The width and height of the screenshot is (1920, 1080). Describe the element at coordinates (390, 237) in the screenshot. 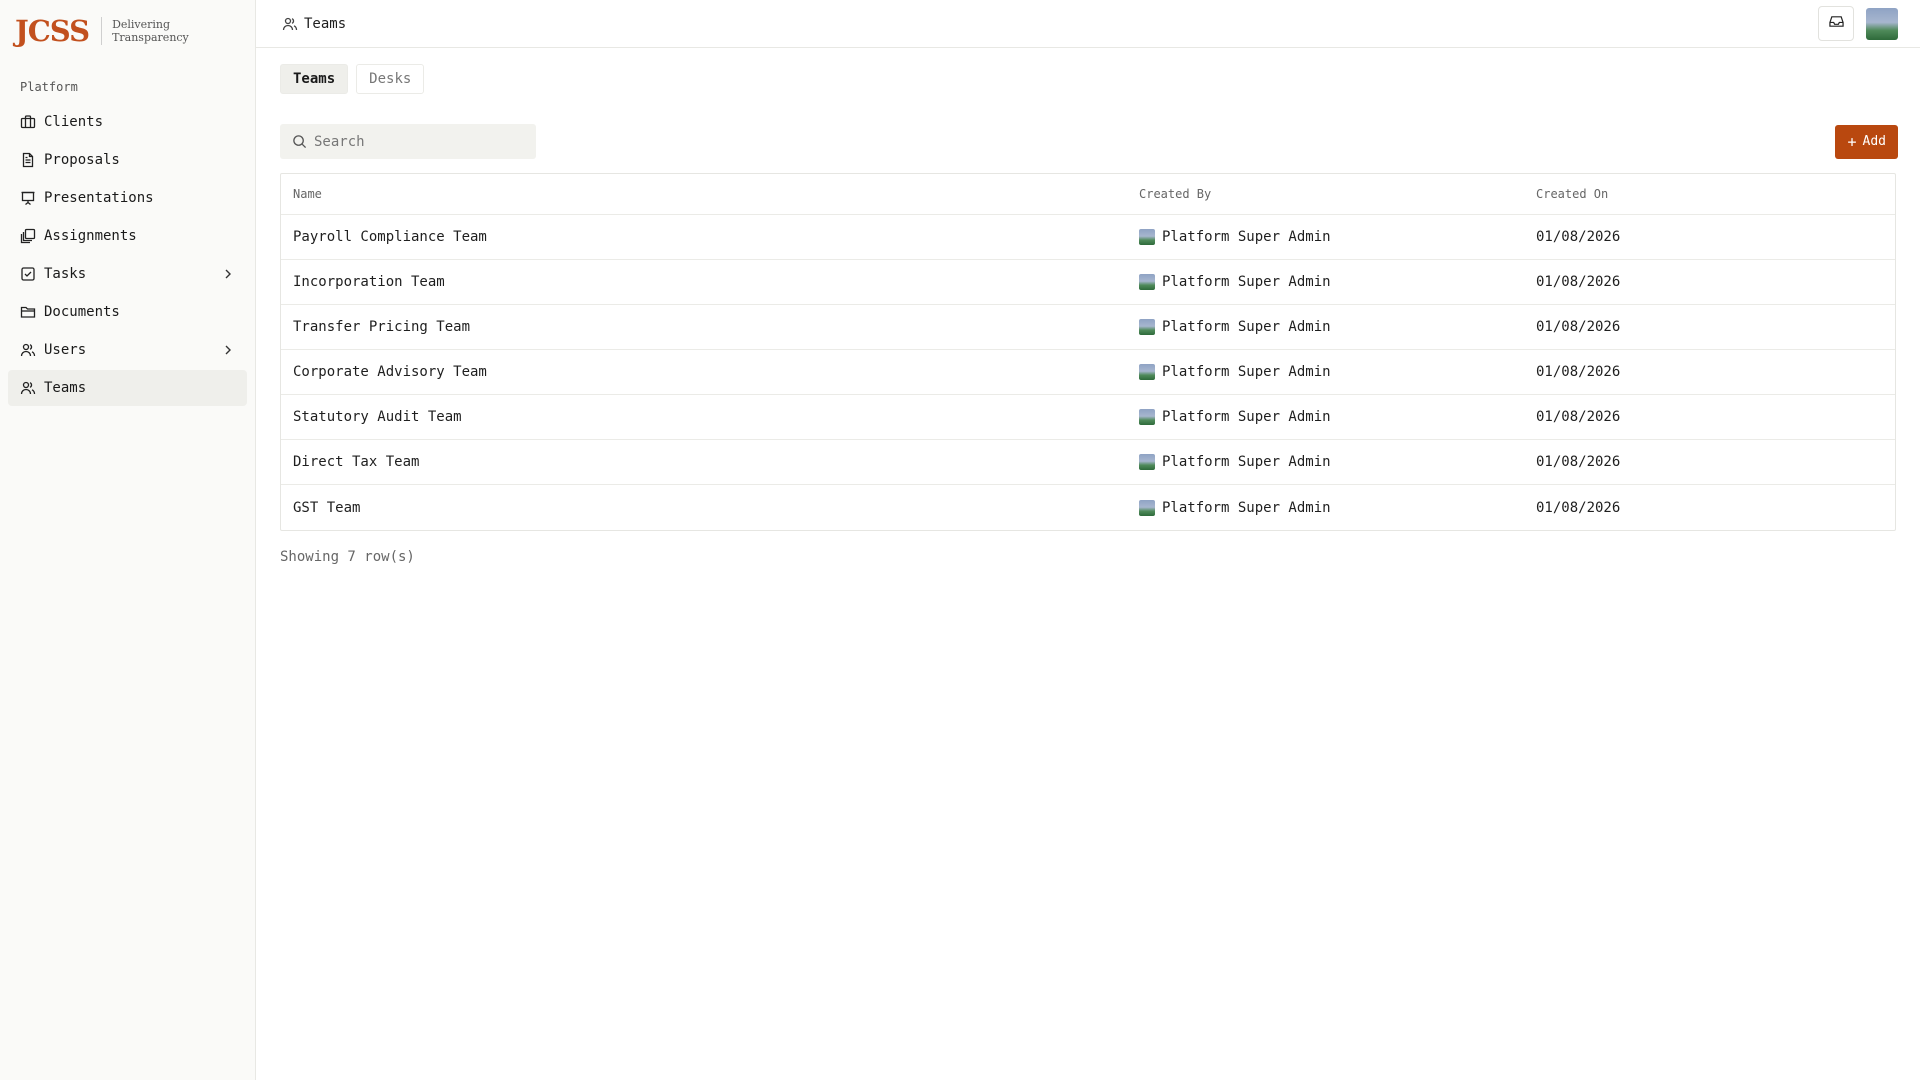

I see `cell-name: Payroll Compliance Team` at that location.